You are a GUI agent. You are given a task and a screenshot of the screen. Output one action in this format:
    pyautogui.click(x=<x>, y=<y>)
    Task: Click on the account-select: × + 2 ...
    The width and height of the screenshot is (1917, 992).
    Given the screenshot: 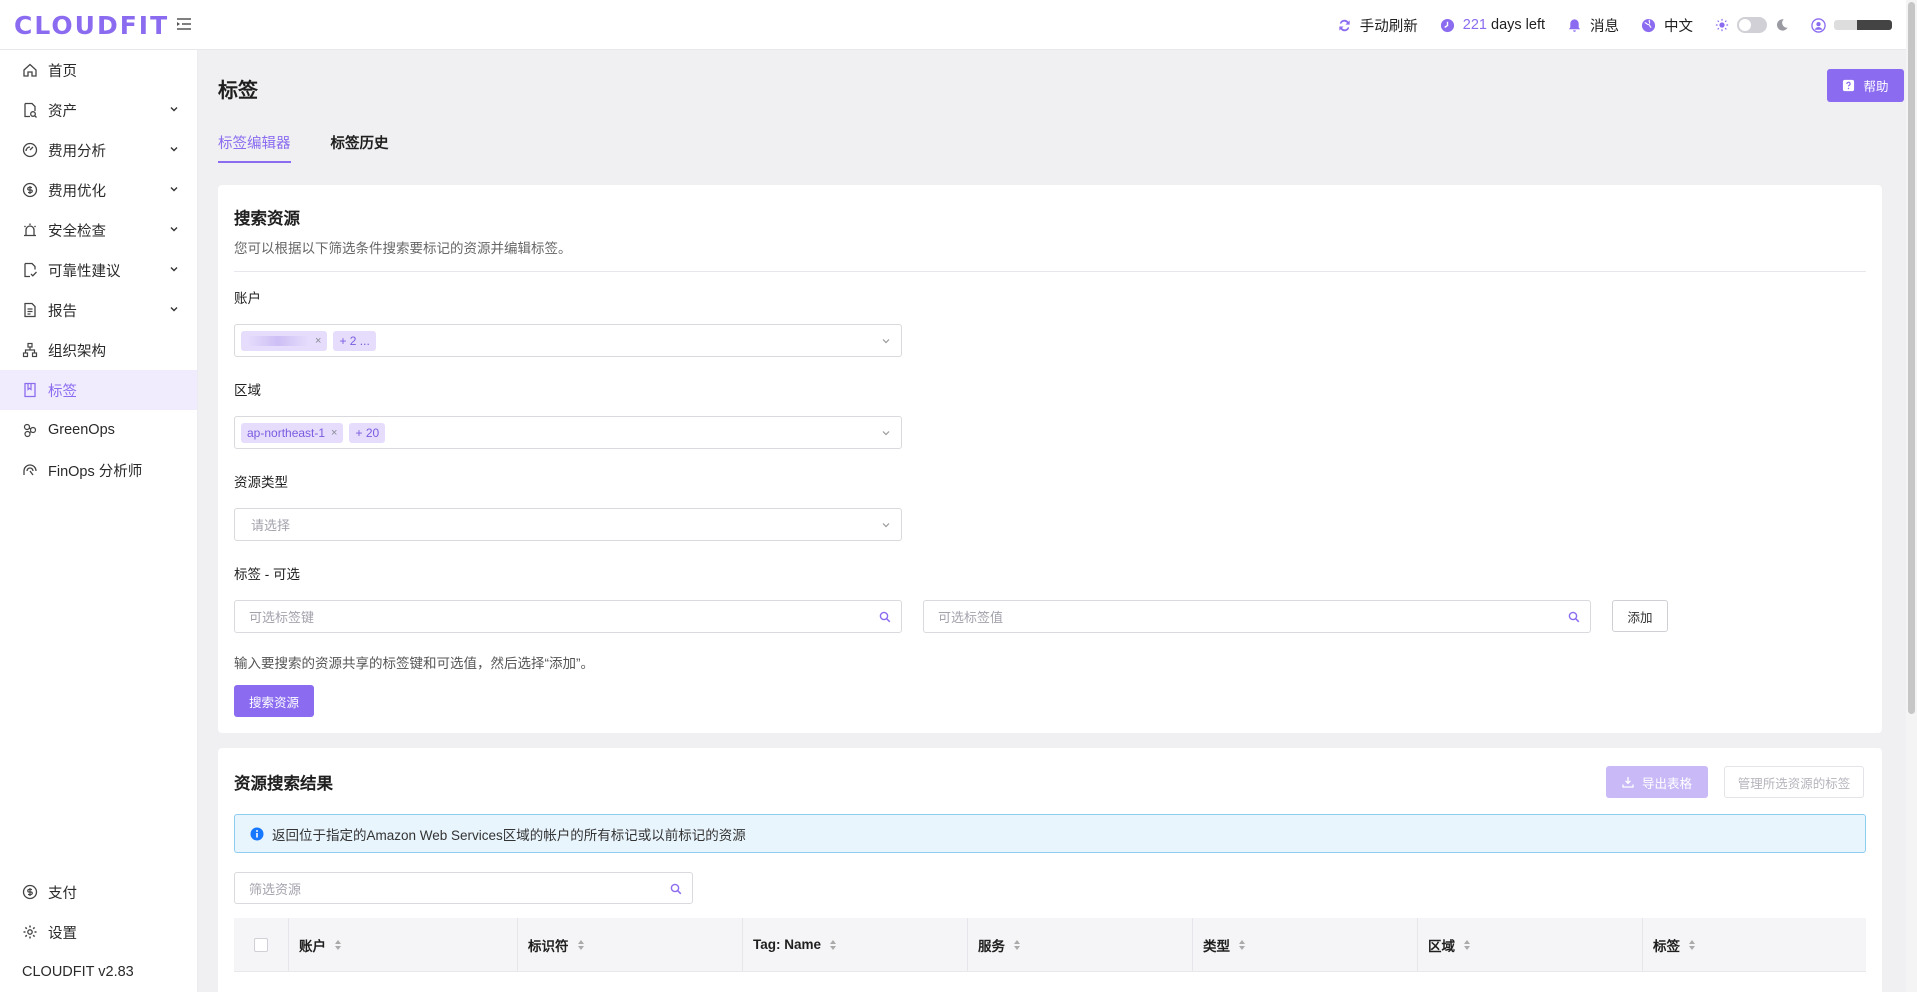 What is the action you would take?
    pyautogui.click(x=568, y=340)
    